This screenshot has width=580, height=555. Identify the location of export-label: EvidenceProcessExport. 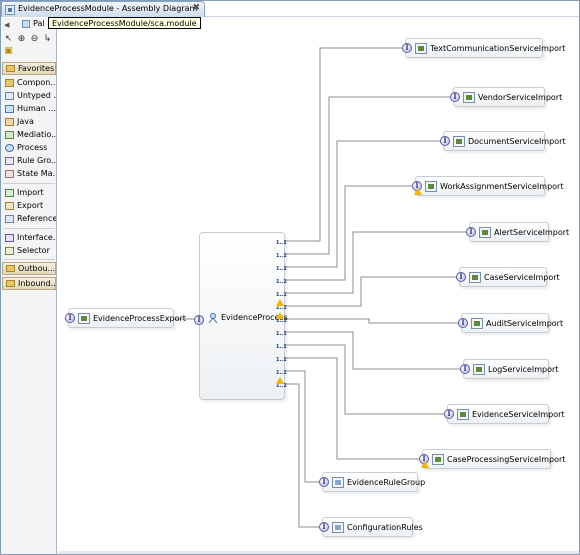
(139, 318).